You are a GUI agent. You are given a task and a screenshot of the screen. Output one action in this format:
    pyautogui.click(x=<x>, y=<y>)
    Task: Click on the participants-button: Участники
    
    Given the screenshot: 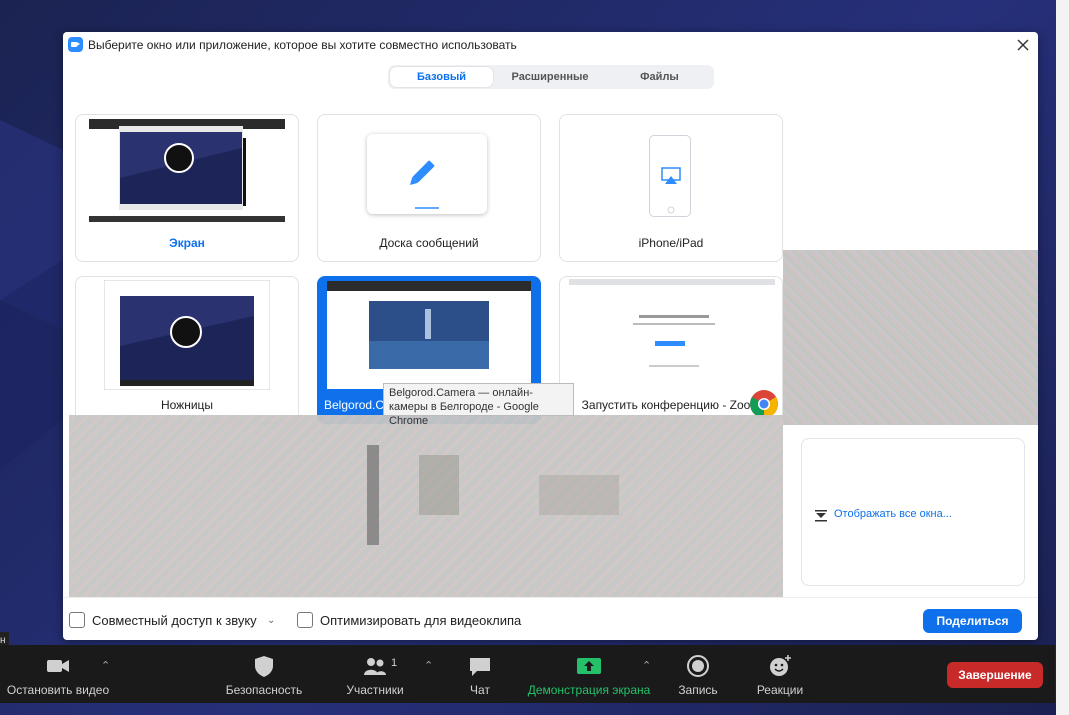 What is the action you would take?
    pyautogui.click(x=375, y=675)
    